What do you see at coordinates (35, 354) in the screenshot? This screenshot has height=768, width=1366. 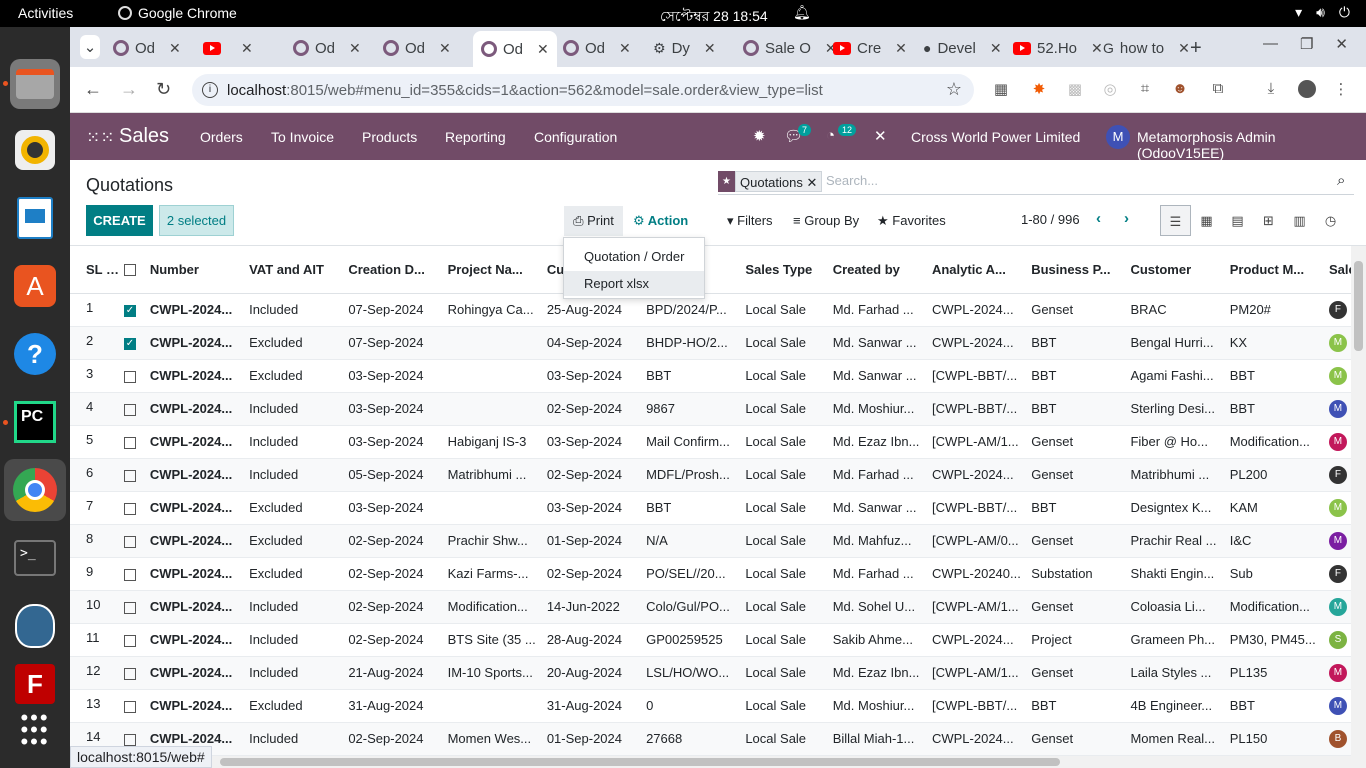 I see `help-icon: ?` at bounding box center [35, 354].